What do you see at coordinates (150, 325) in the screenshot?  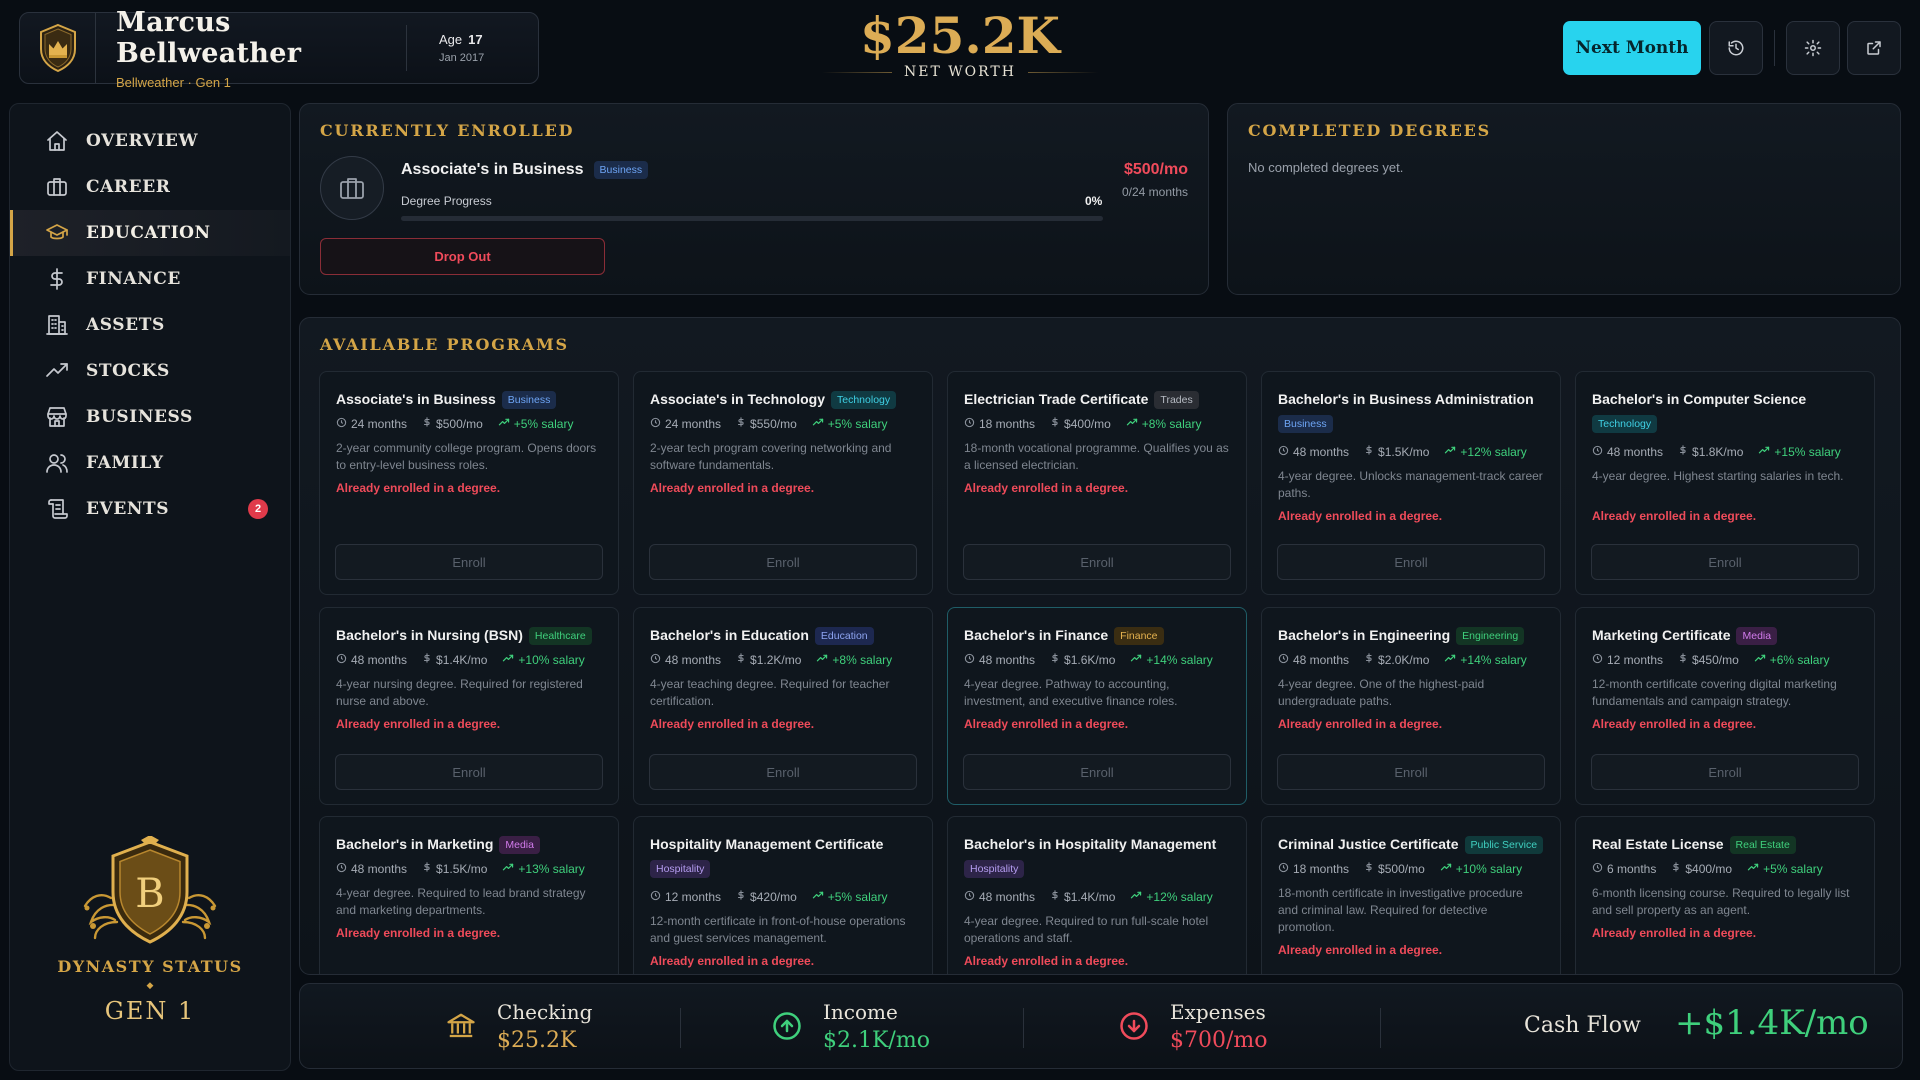 I see `sidebar-item-assets: ASSETS` at bounding box center [150, 325].